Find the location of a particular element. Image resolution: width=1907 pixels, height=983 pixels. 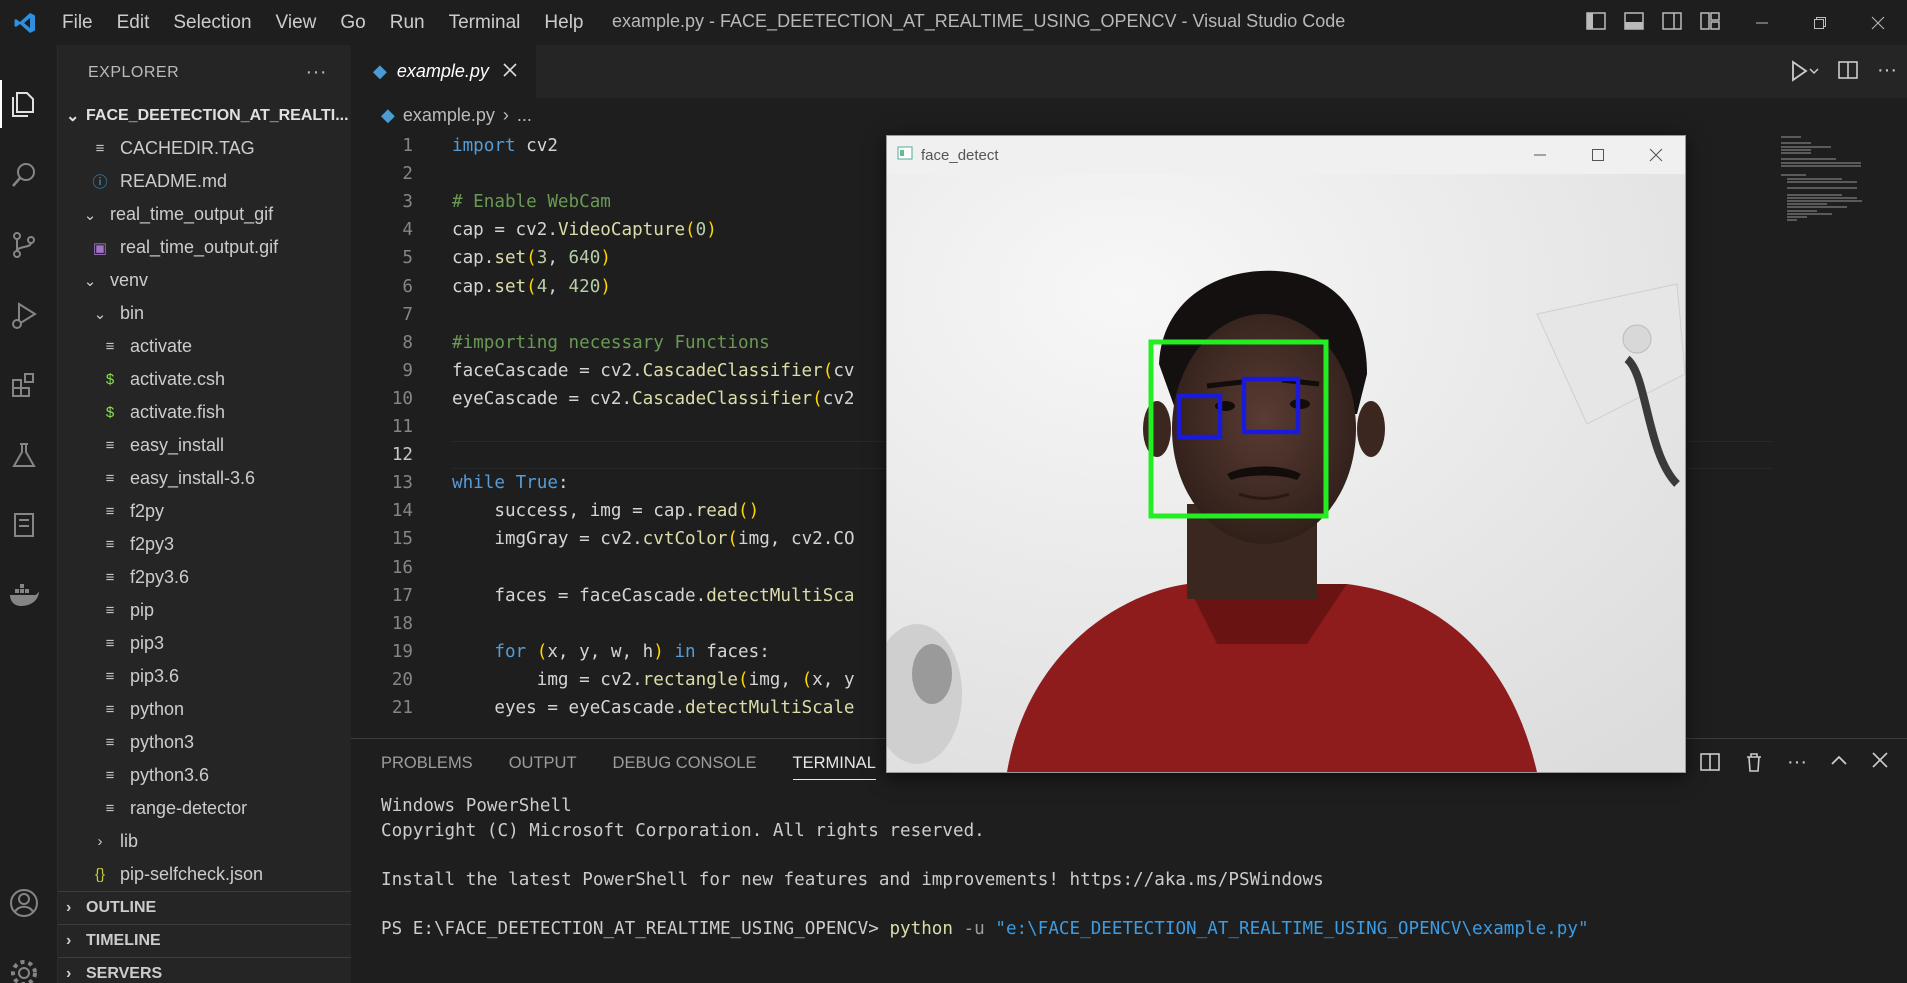

tree-item: ⌄ bin is located at coordinates (204, 313).